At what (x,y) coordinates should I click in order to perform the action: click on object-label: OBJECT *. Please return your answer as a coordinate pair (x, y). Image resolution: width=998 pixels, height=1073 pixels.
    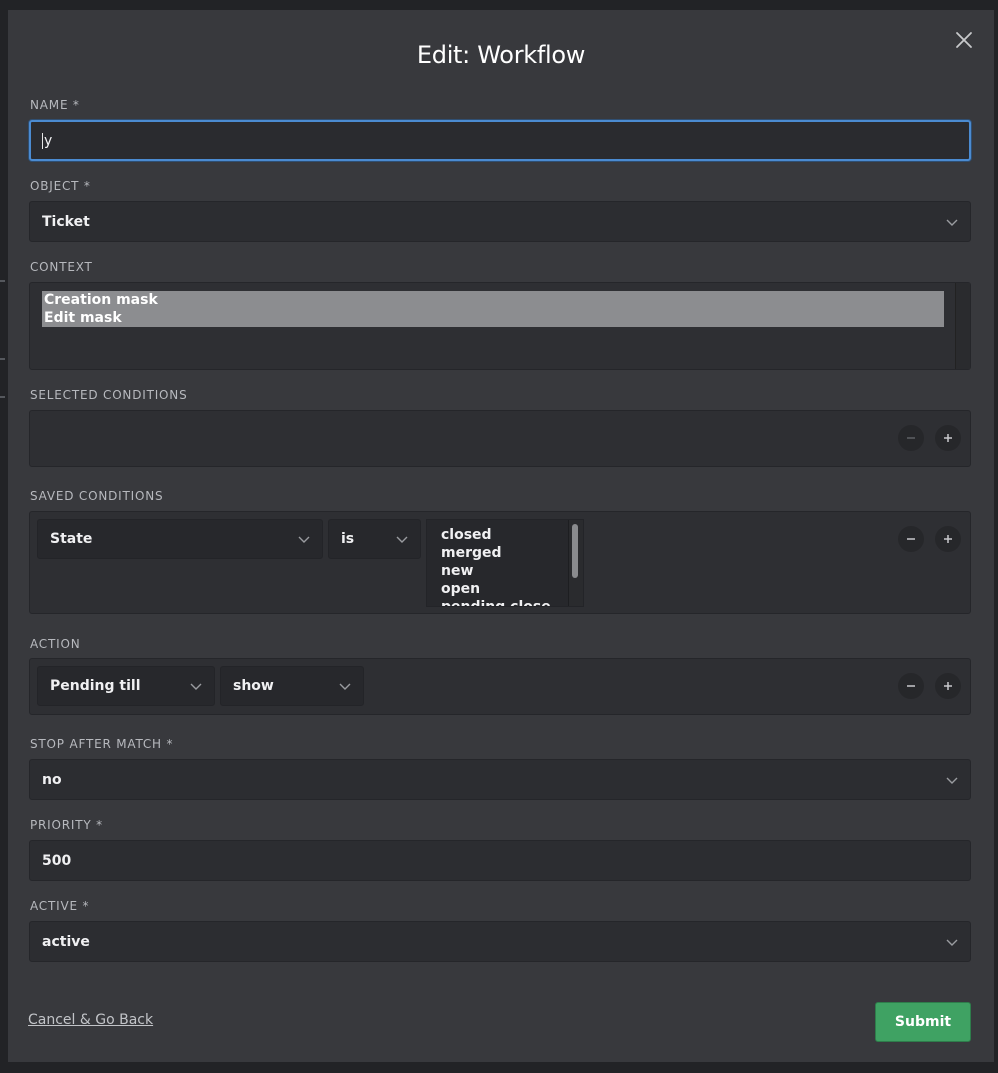
    Looking at the image, I should click on (60, 186).